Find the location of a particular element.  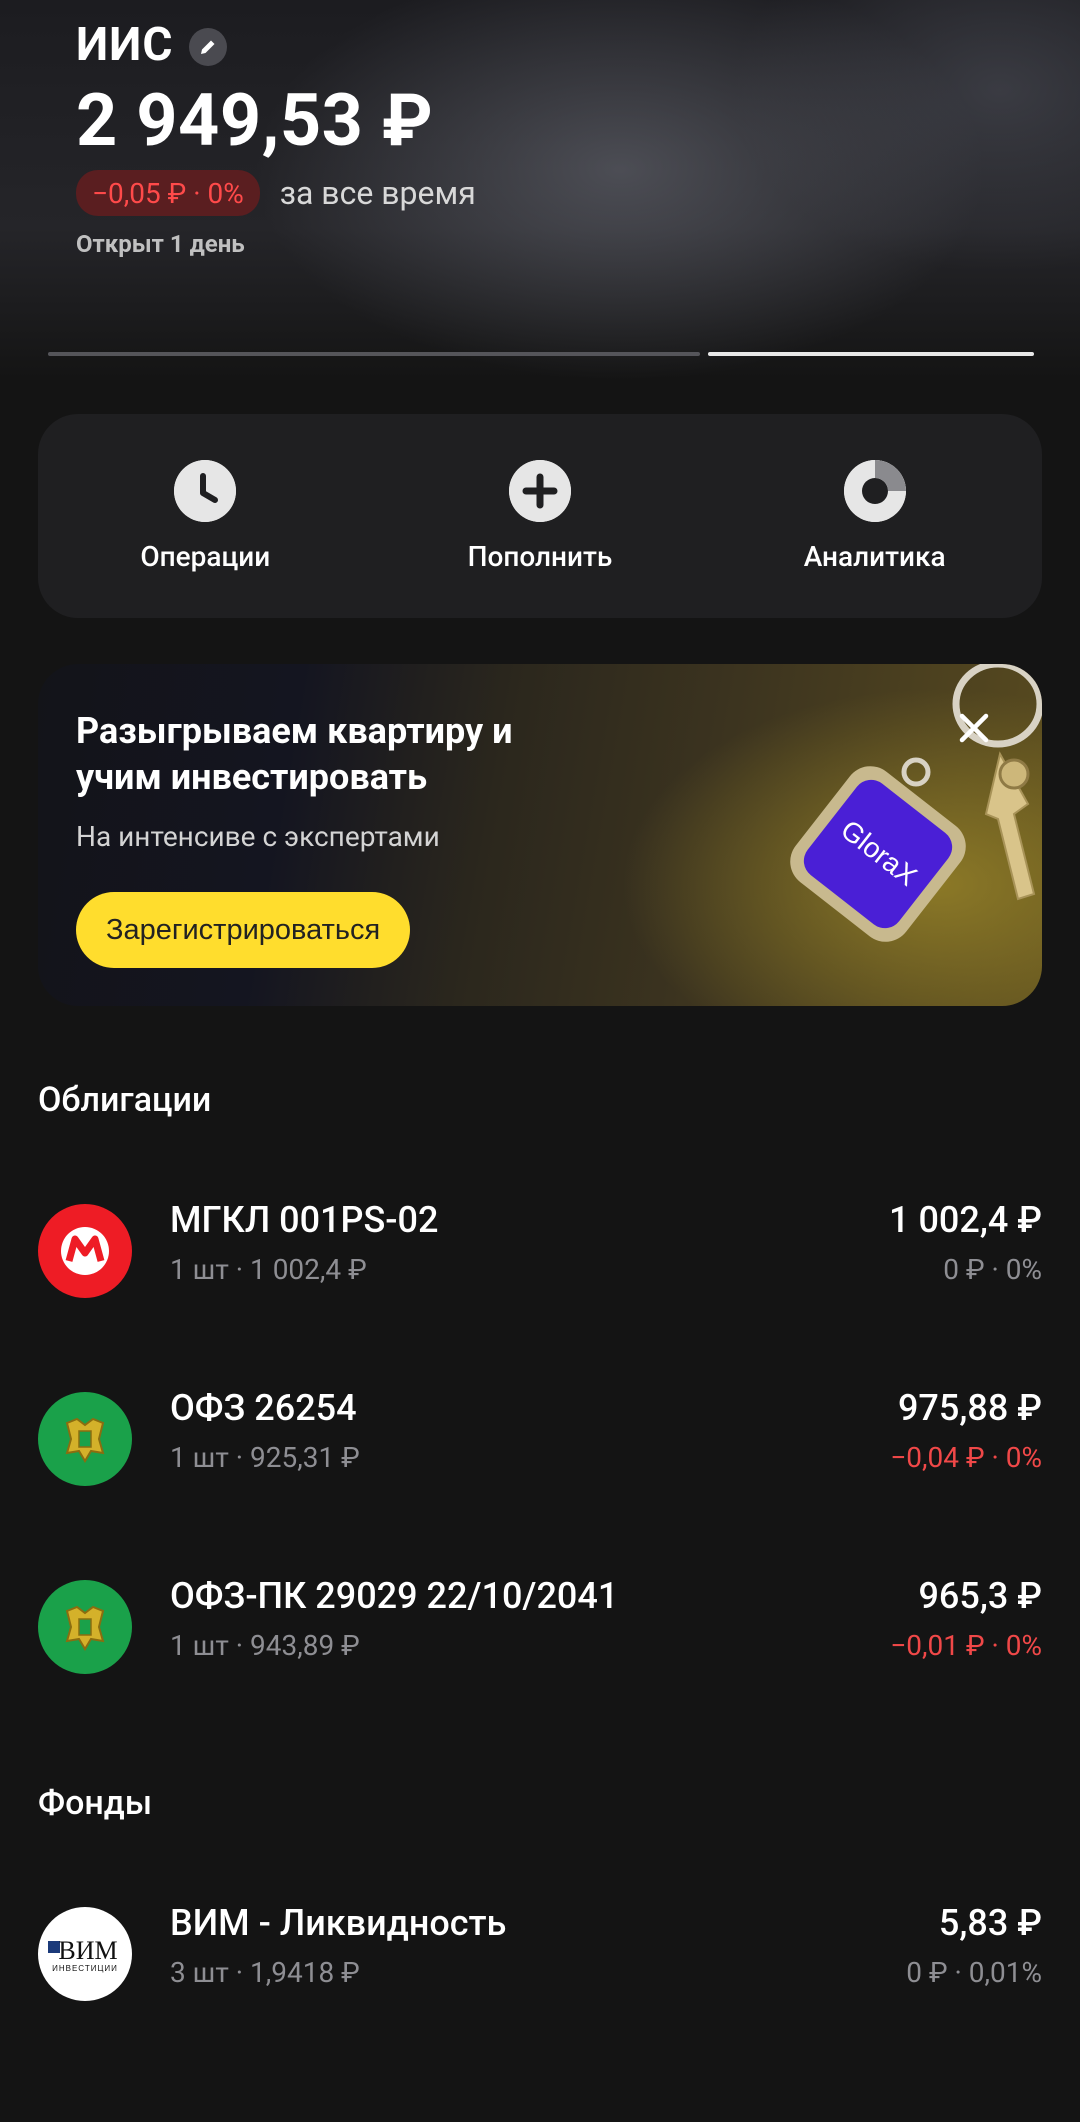

keychain-illustration: GloraX is located at coordinates (916, 803).